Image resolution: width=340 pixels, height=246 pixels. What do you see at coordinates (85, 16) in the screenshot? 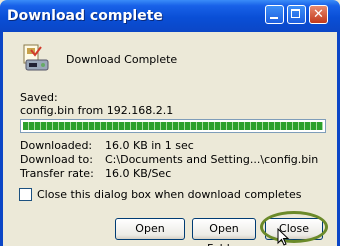
I see `window-title: Download complete` at bounding box center [85, 16].